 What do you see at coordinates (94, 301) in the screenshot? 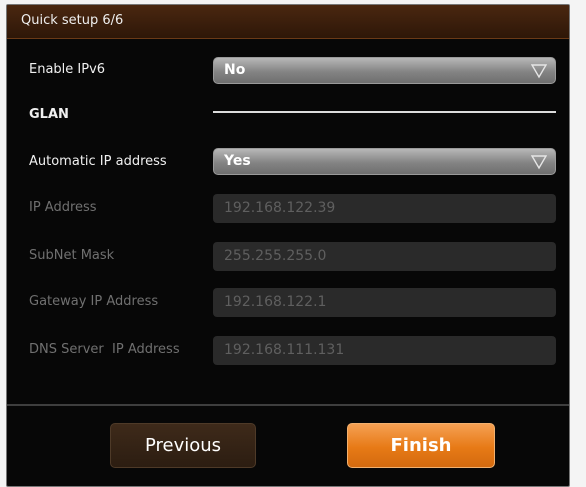
I see `gateway-ip-label: Gateway IP Address` at bounding box center [94, 301].